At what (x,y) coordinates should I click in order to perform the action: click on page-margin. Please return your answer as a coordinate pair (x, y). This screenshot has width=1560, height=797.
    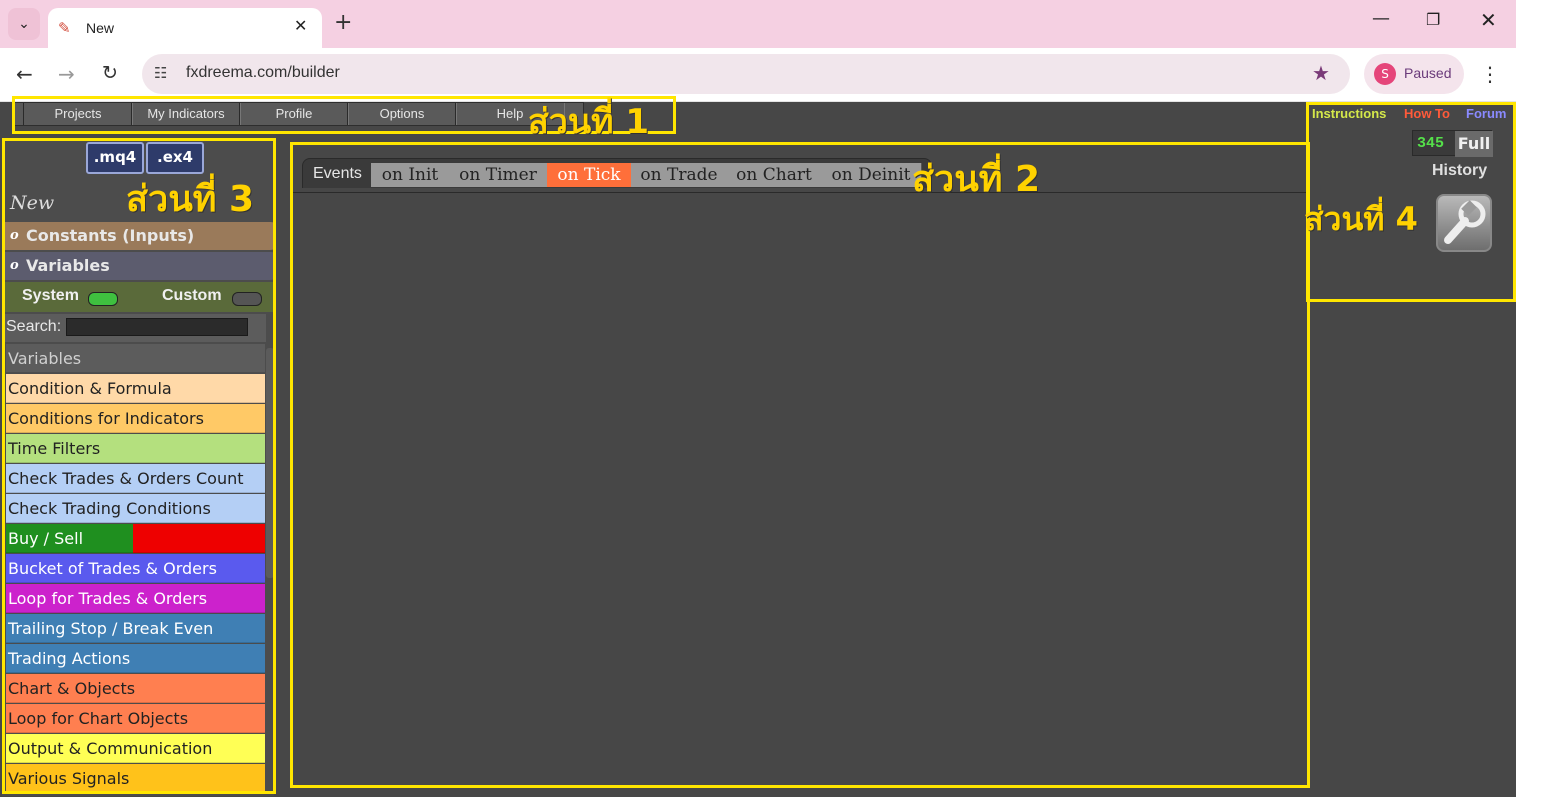
    Looking at the image, I should click on (1538, 398).